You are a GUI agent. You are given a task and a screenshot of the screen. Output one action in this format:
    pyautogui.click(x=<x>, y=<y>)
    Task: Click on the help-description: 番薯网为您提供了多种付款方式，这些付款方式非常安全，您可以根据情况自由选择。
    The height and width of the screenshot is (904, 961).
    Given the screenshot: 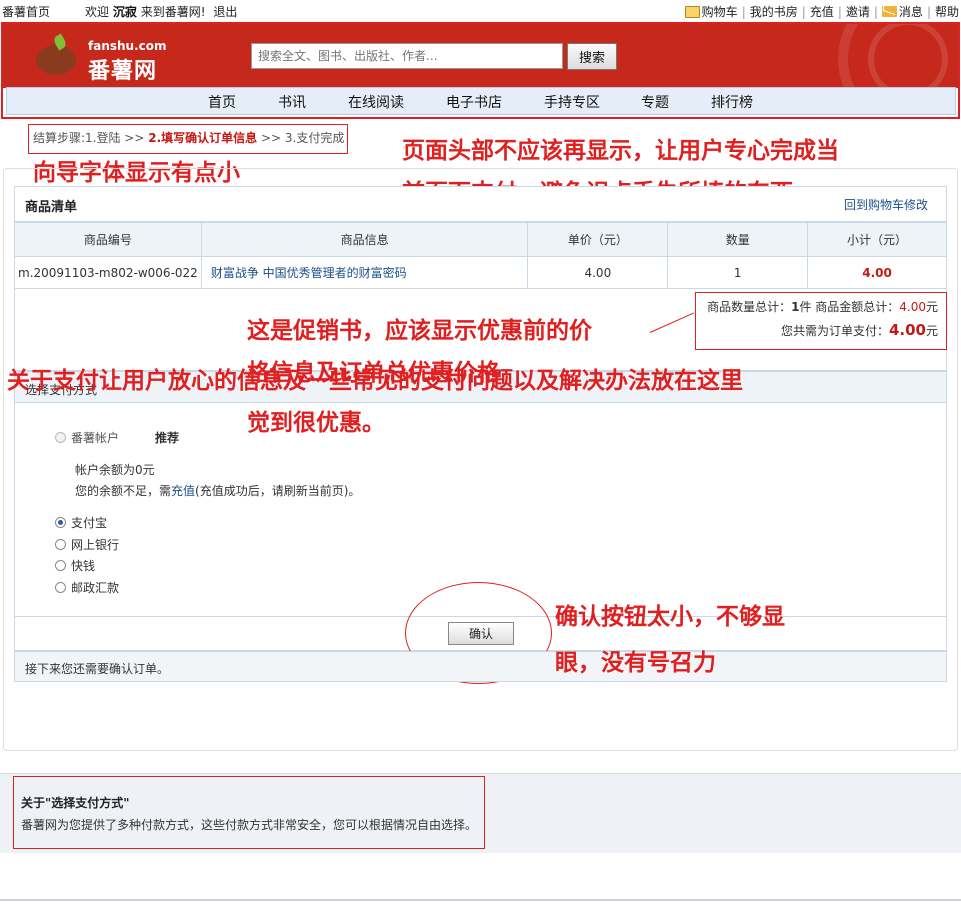 What is the action you would take?
    pyautogui.click(x=249, y=825)
    